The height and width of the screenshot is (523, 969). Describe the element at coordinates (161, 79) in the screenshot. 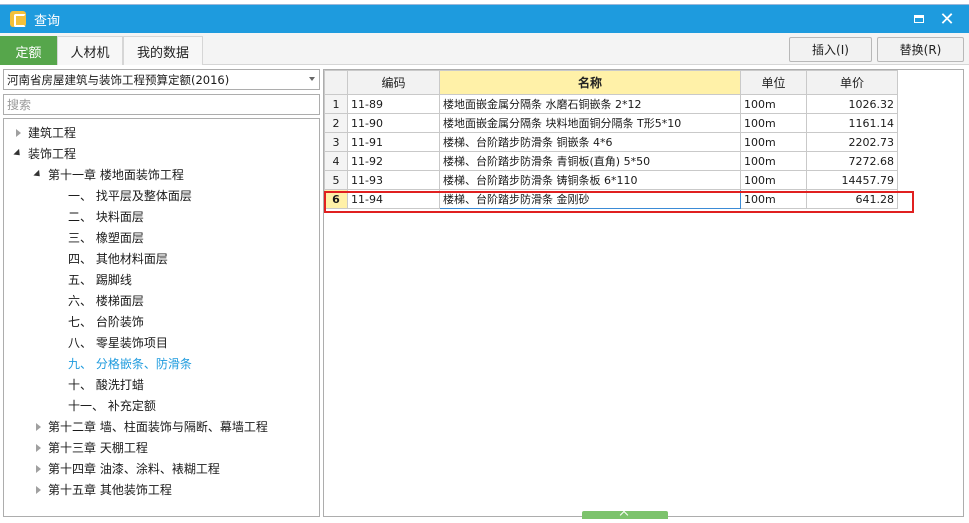

I see `quota-library-select: 河南省房屋建筑与装饰工程预算定额(2016)` at that location.